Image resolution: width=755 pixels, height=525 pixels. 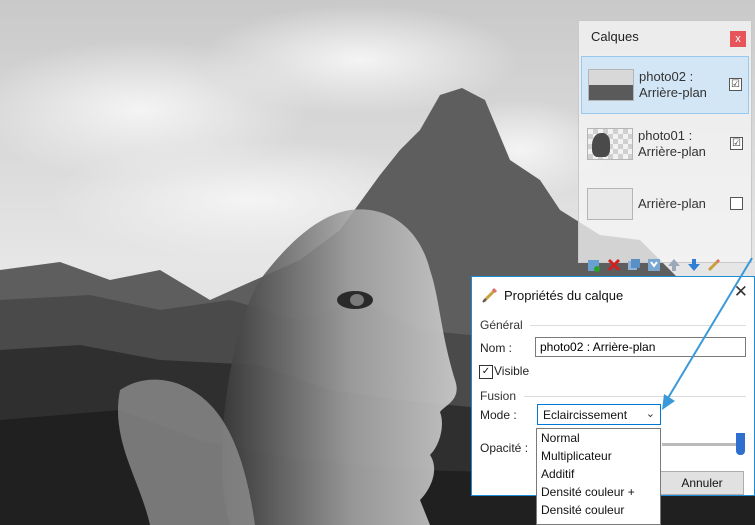 I want to click on mode-label: Mode :, so click(x=498, y=415).